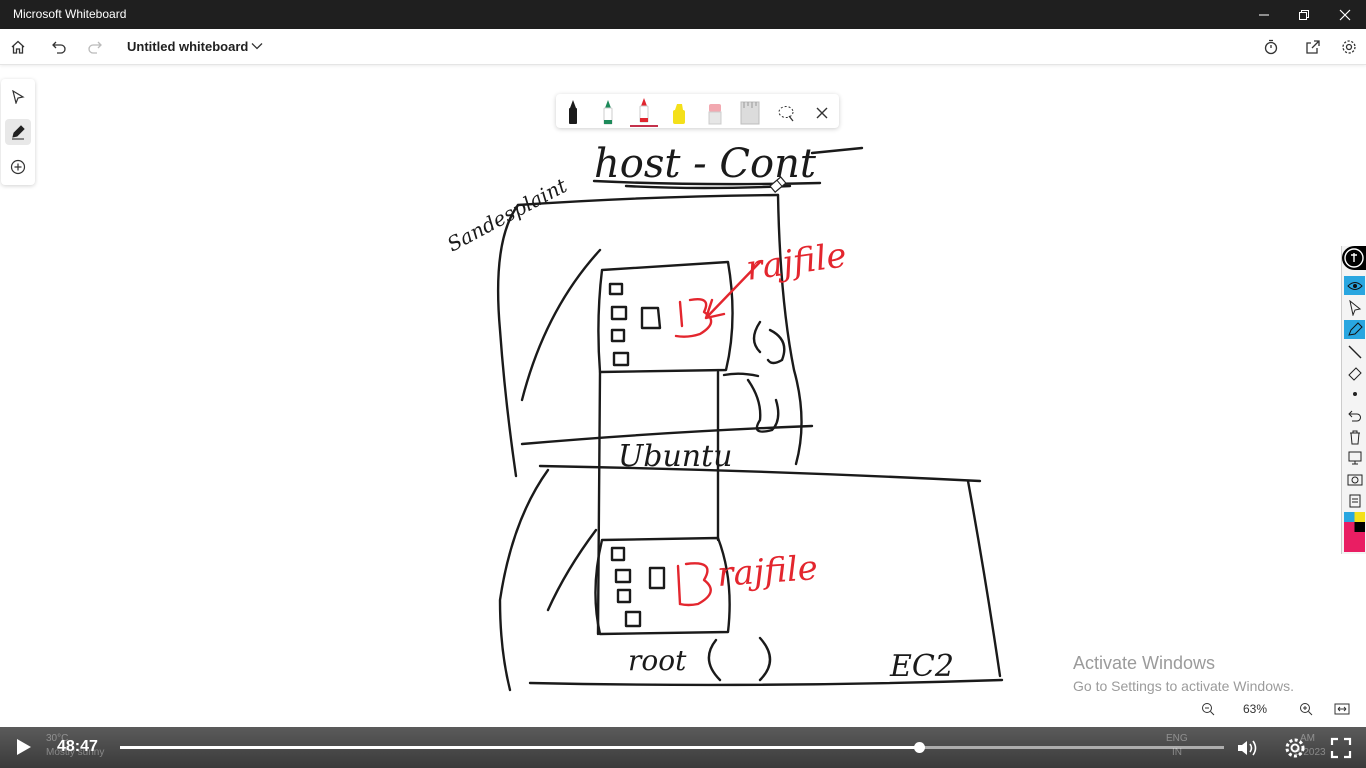 Image resolution: width=1366 pixels, height=768 pixels. I want to click on fit-width-button, so click(1342, 709).